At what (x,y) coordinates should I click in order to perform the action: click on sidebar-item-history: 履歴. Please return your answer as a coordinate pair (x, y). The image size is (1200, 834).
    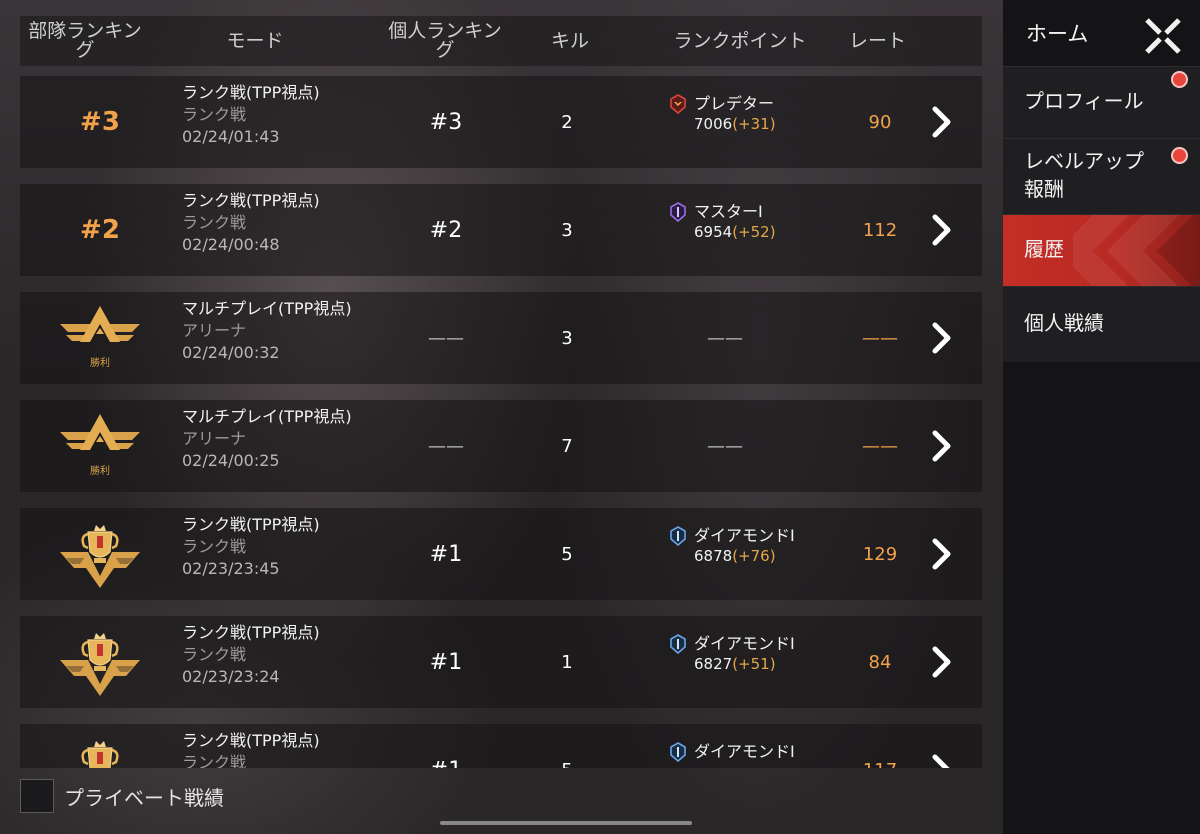
    Looking at the image, I should click on (1101, 250).